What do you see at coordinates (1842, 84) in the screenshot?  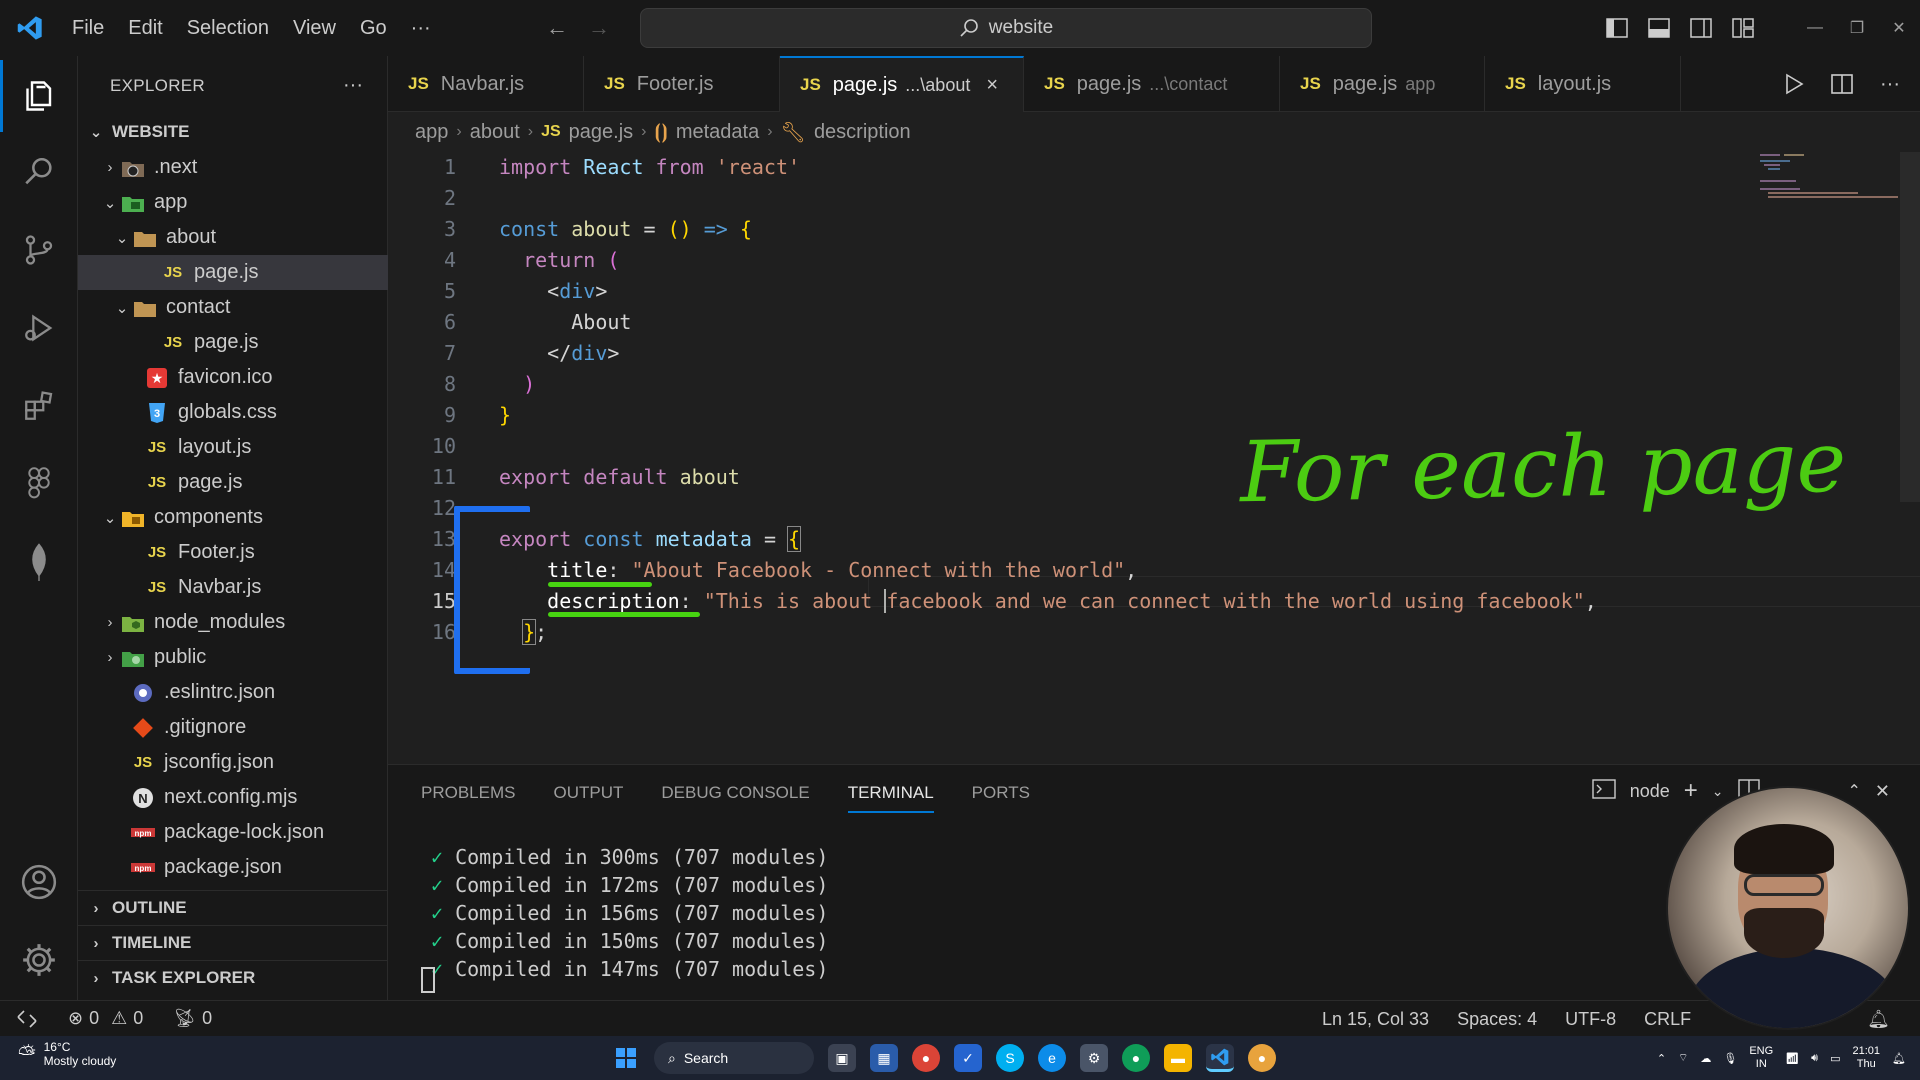 I see `split-editor-icon` at bounding box center [1842, 84].